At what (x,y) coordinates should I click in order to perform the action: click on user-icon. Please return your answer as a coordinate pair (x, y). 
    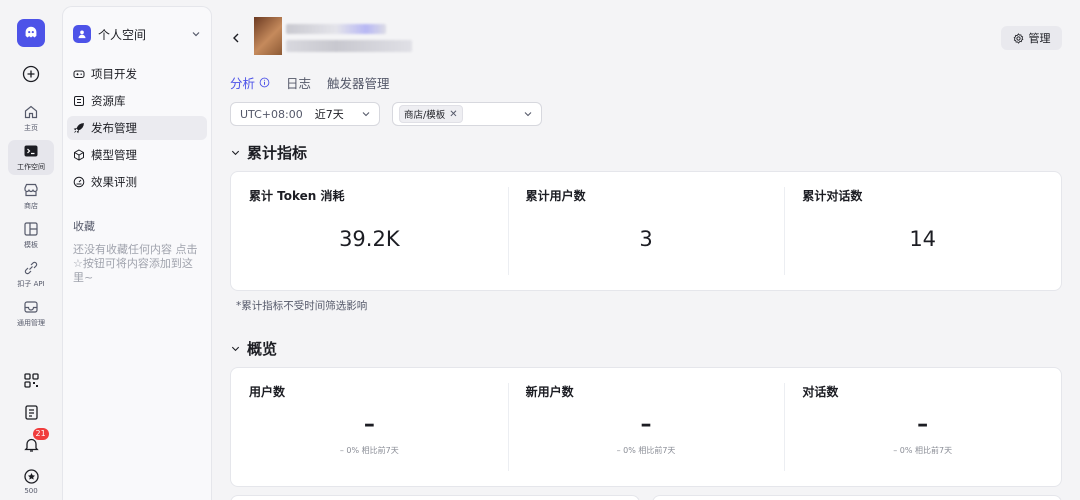
    Looking at the image, I should click on (82, 34).